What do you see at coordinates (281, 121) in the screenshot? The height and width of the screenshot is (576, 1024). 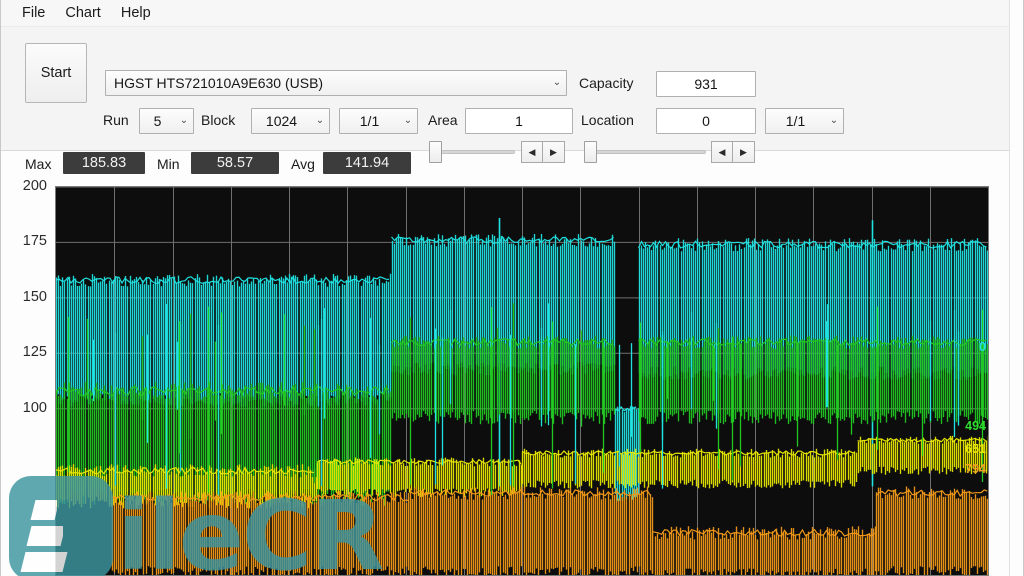 I see `block-select-value: 1024` at bounding box center [281, 121].